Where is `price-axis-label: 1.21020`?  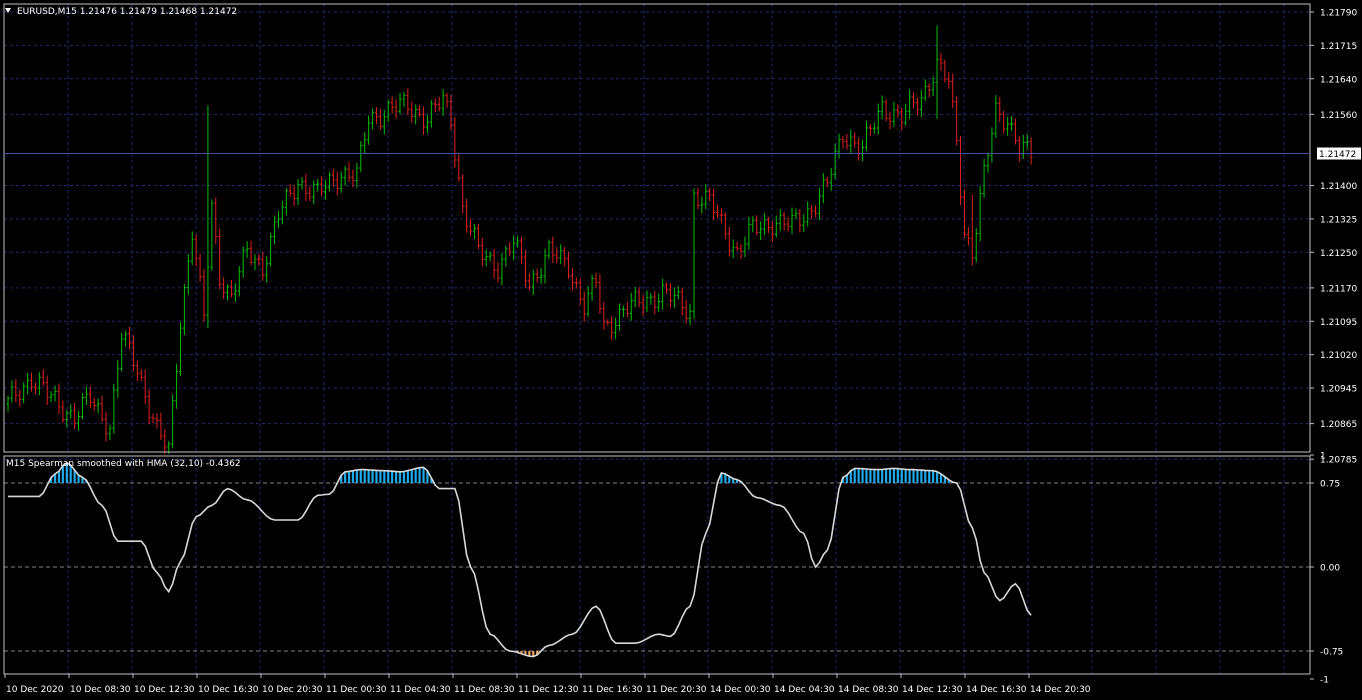
price-axis-label: 1.21020 is located at coordinates (1338, 356).